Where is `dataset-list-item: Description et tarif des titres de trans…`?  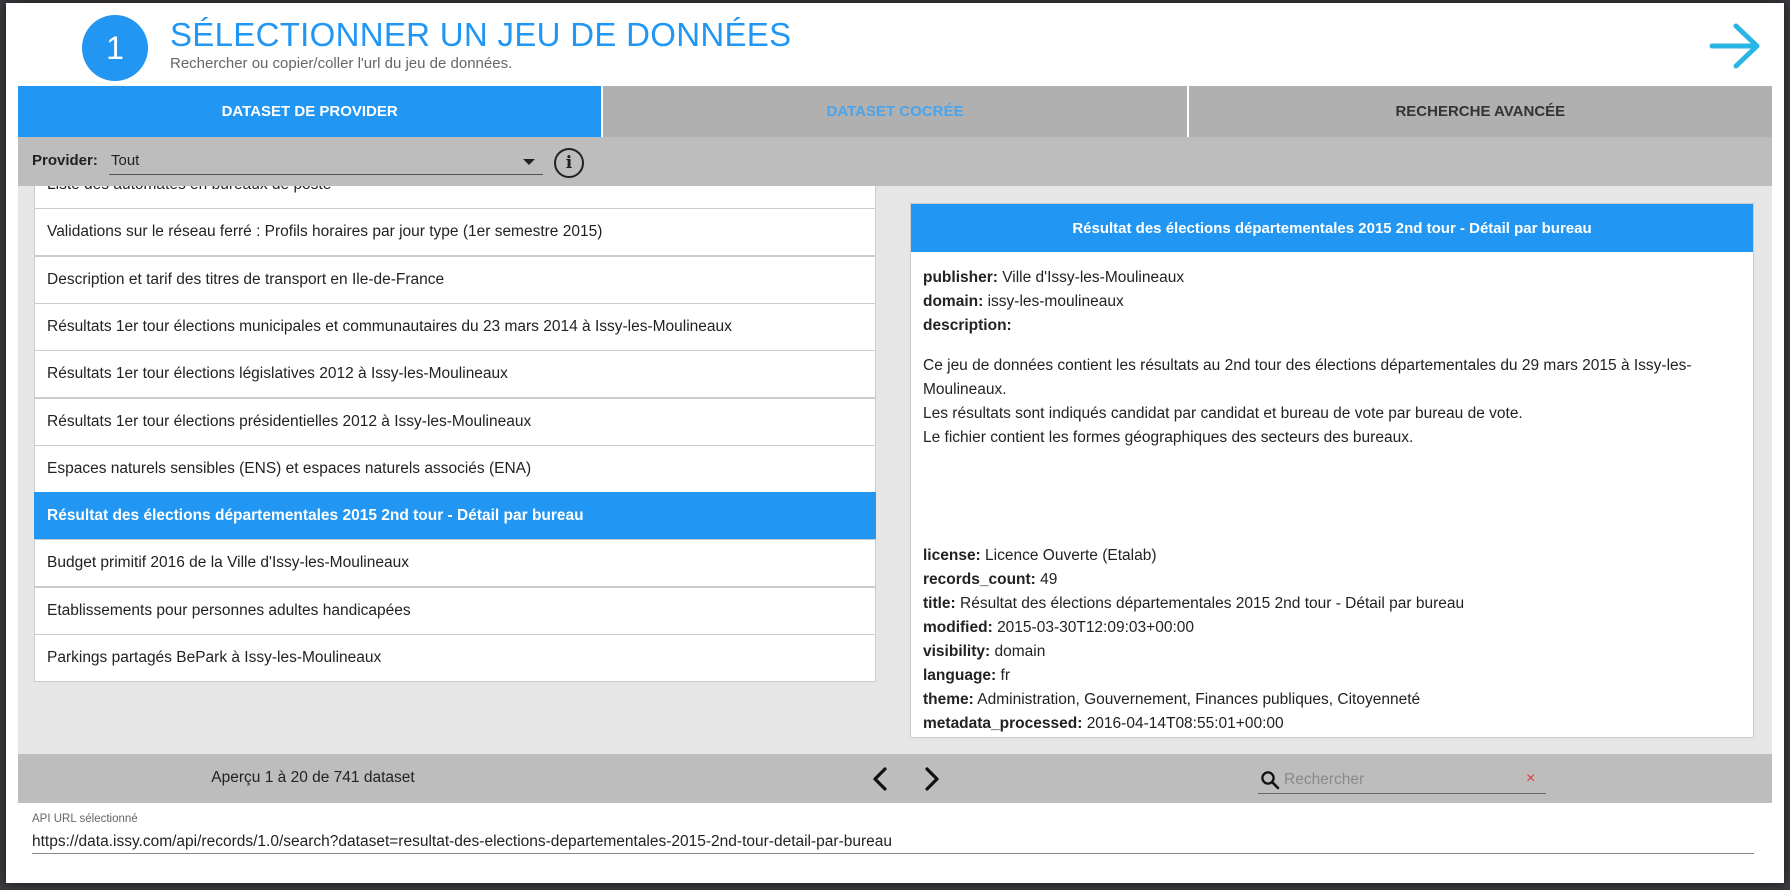 dataset-list-item: Description et tarif des titres de trans… is located at coordinates (455, 279).